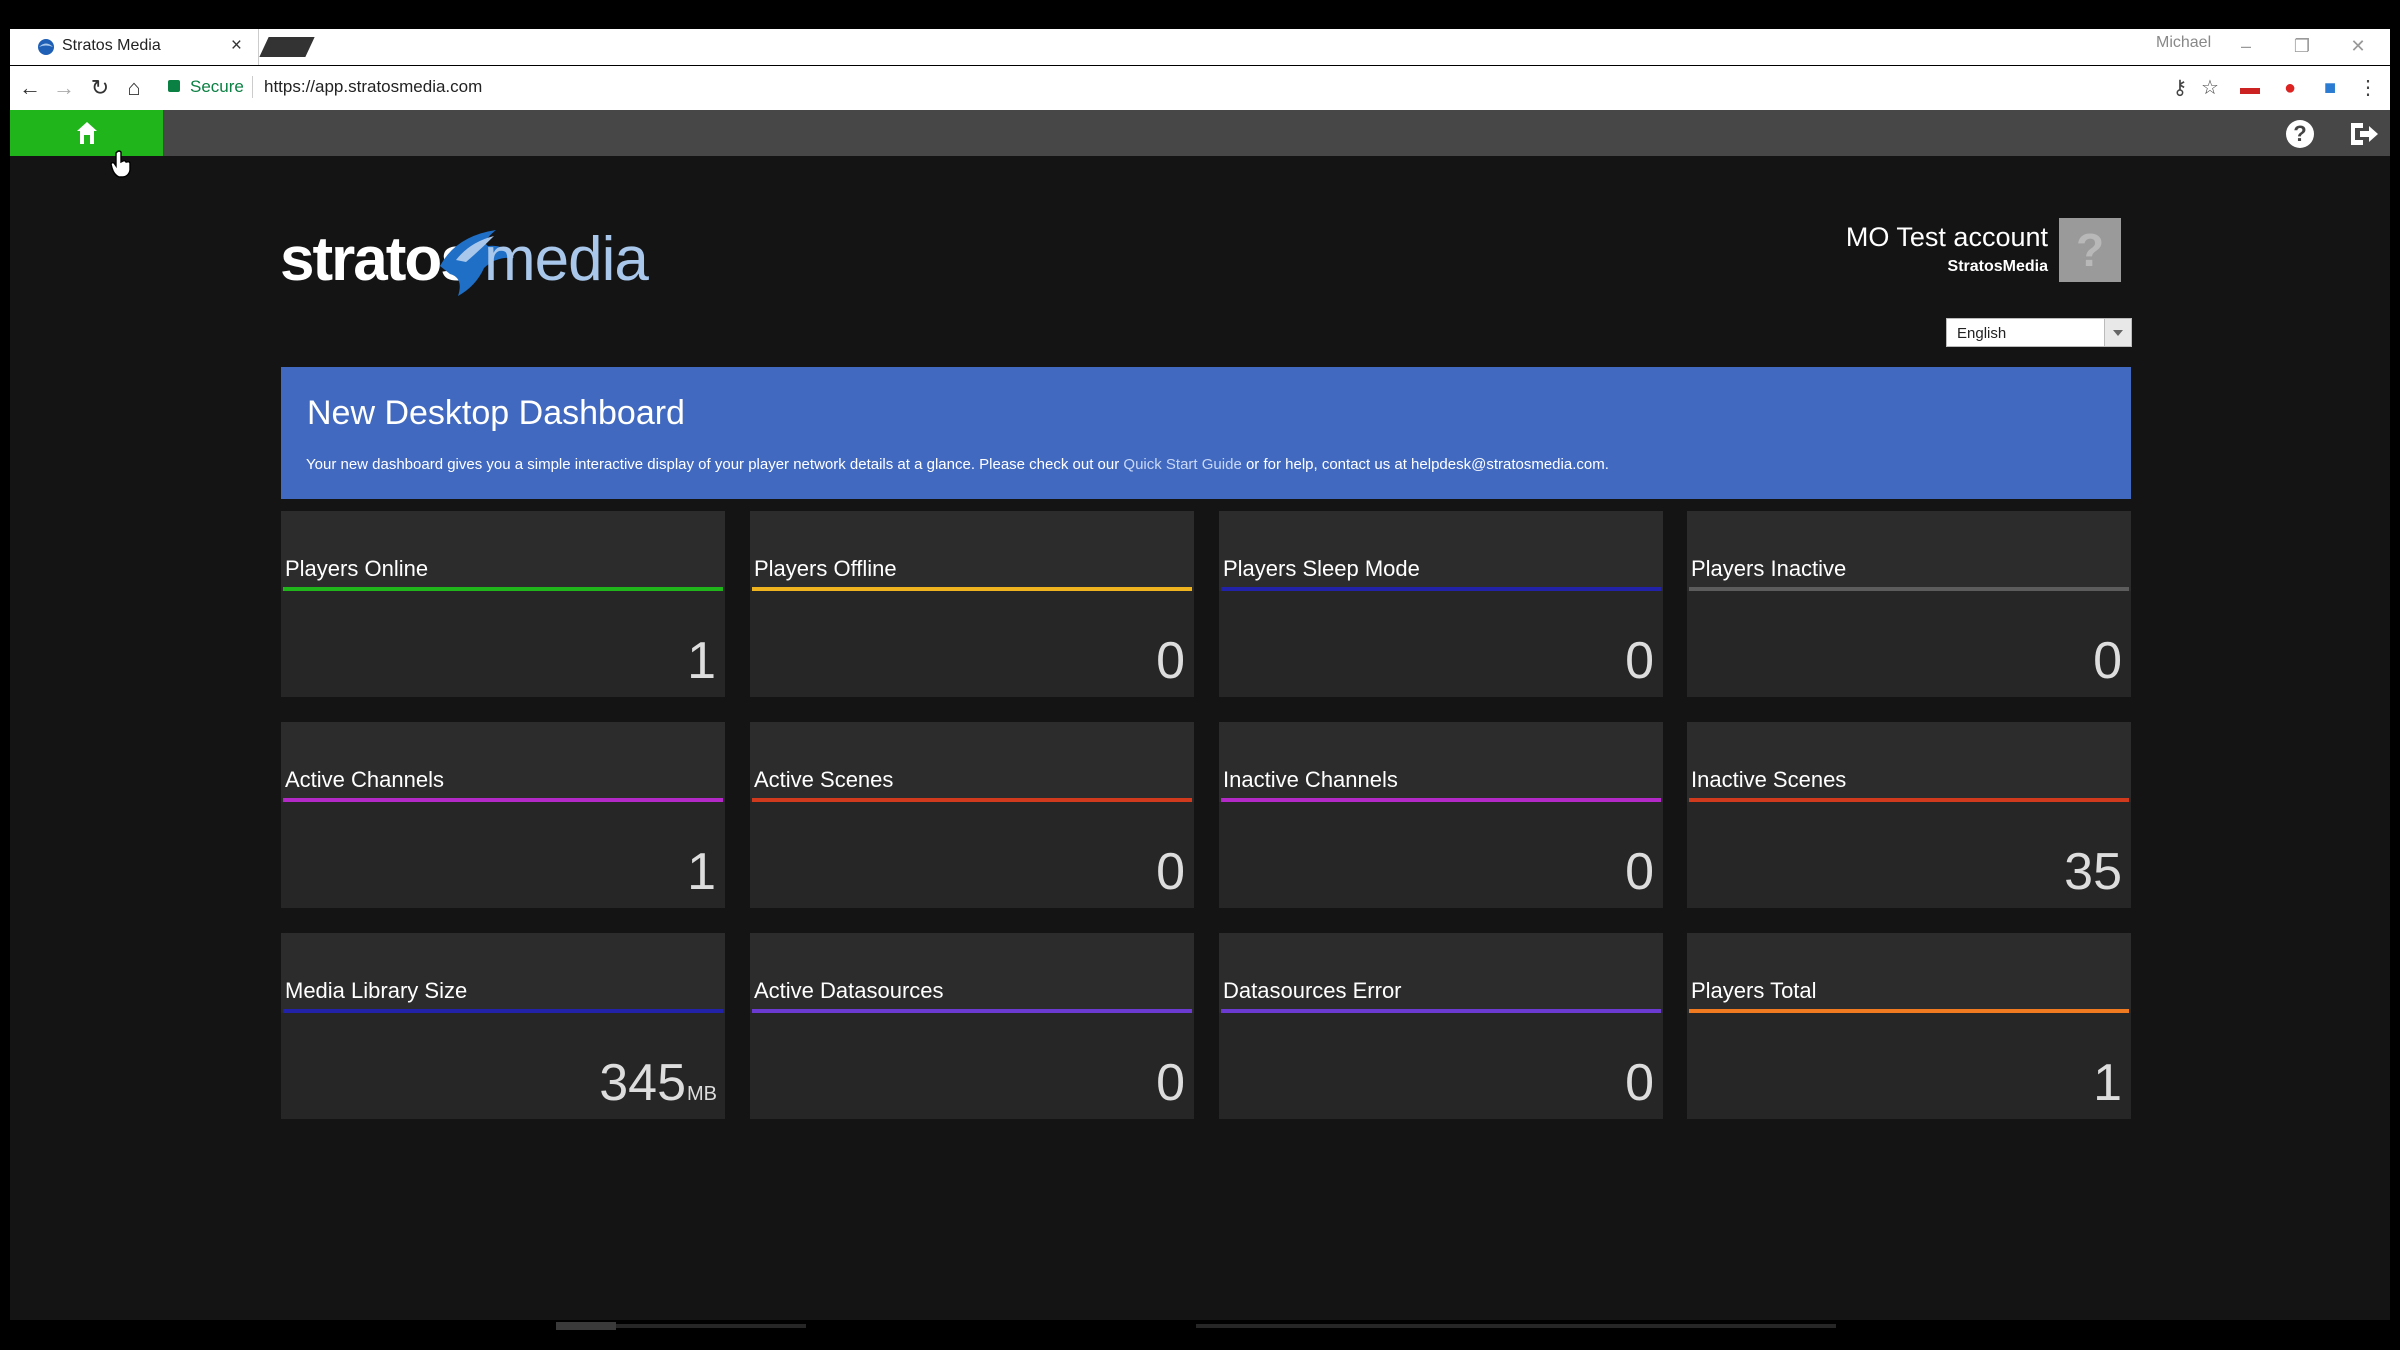  I want to click on avatar: ?, so click(2090, 250).